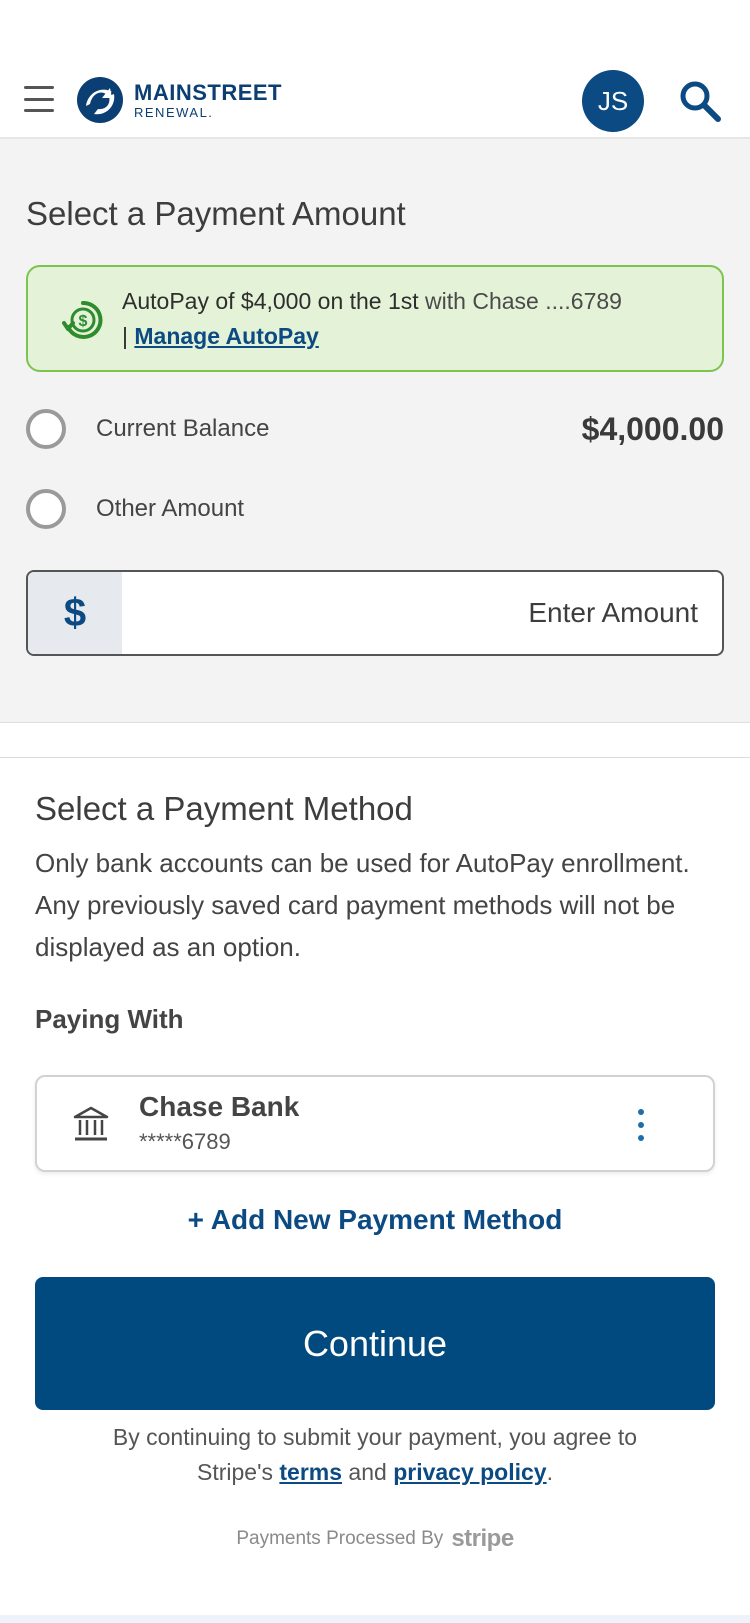 The width and height of the screenshot is (750, 1623). I want to click on other-amount-radio, so click(46, 509).